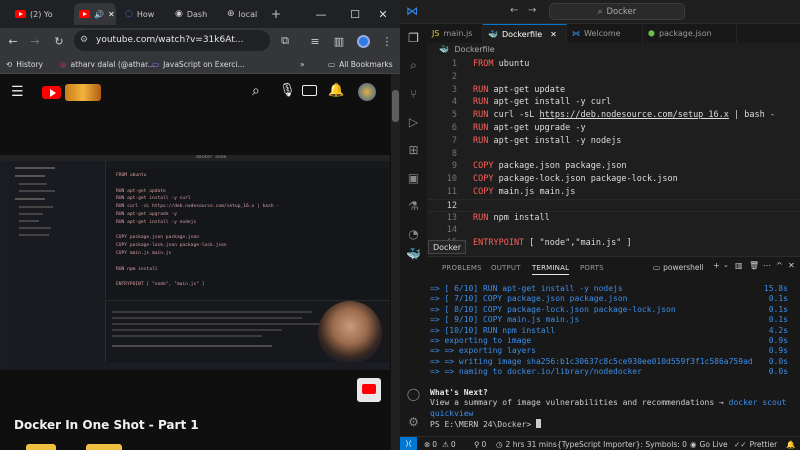 This screenshot has height=450, width=800. Describe the element at coordinates (755, 444) in the screenshot. I see `prettier-indicator: ✓✓ Prettier` at that location.